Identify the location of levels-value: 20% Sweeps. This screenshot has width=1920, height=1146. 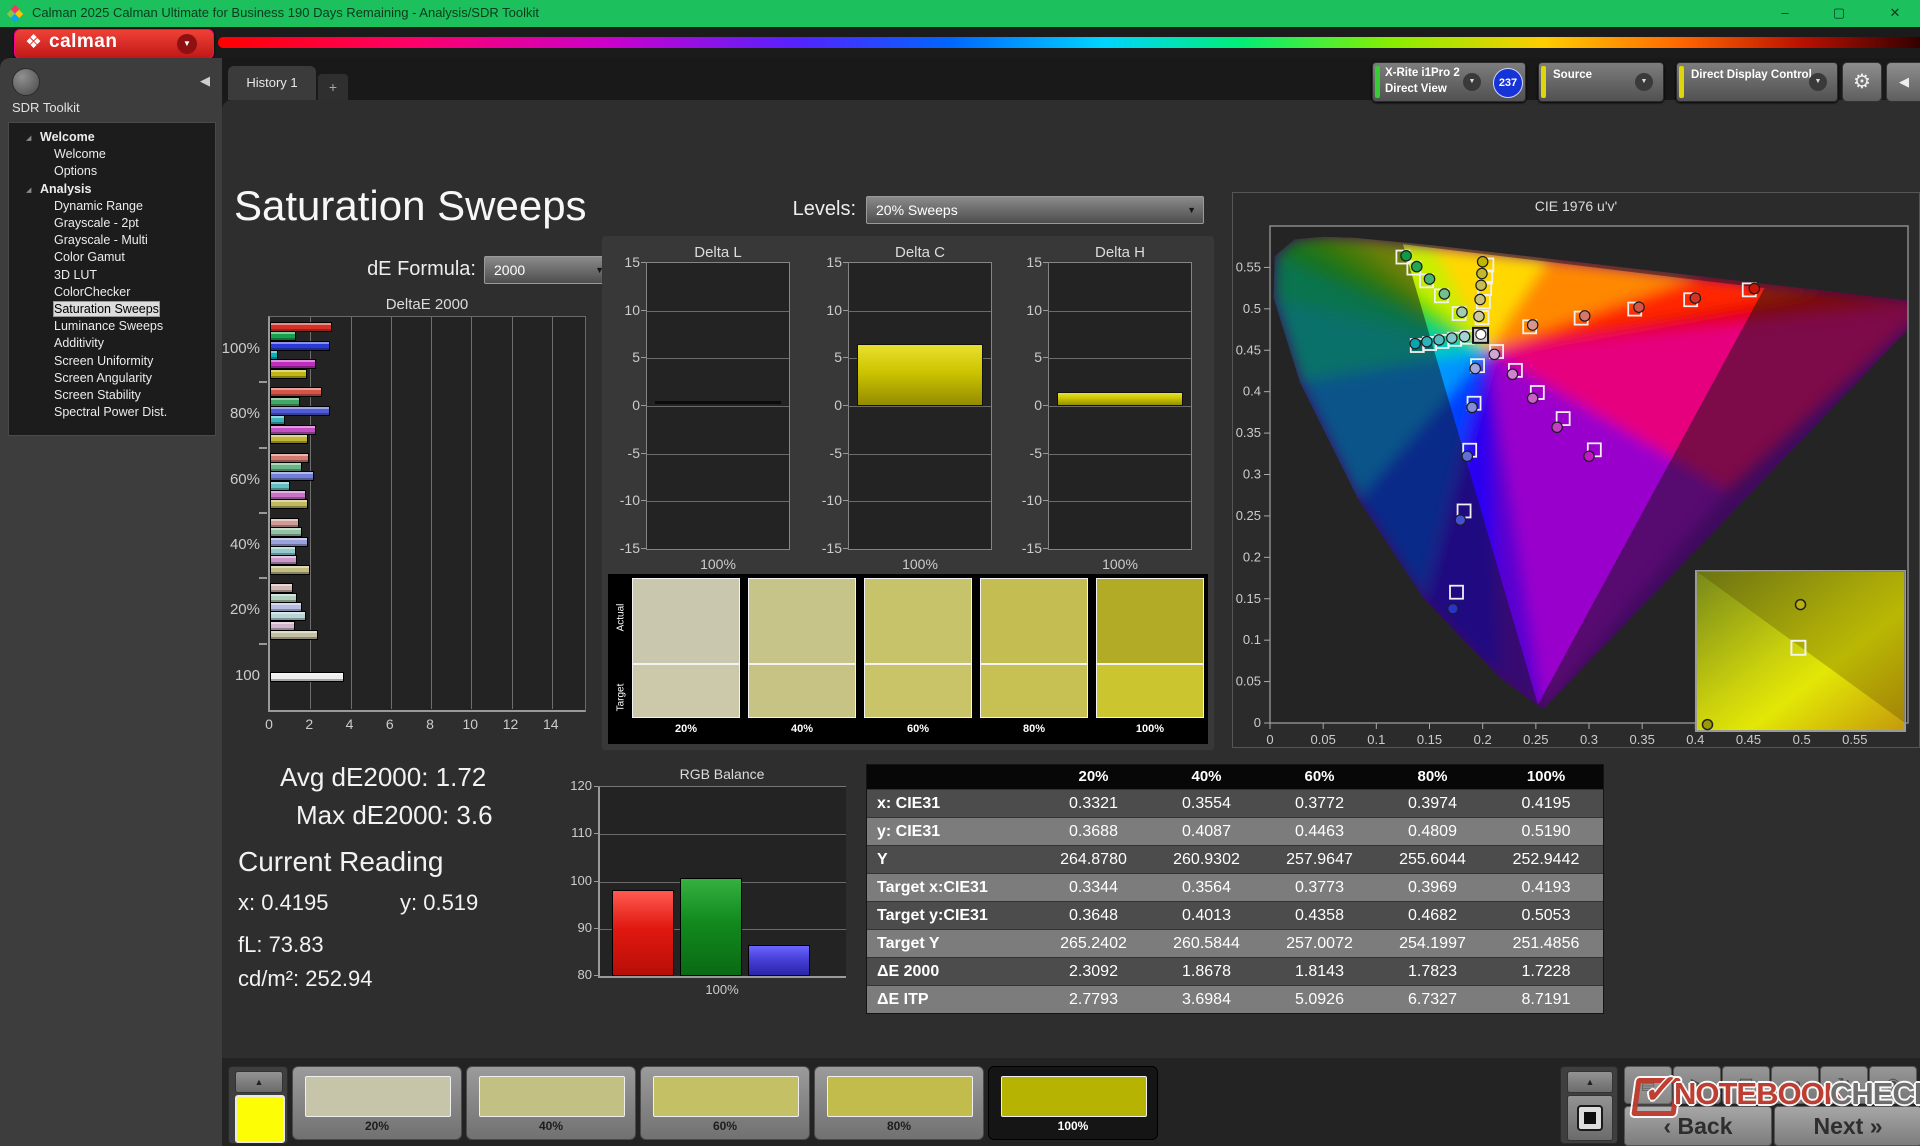
(917, 210).